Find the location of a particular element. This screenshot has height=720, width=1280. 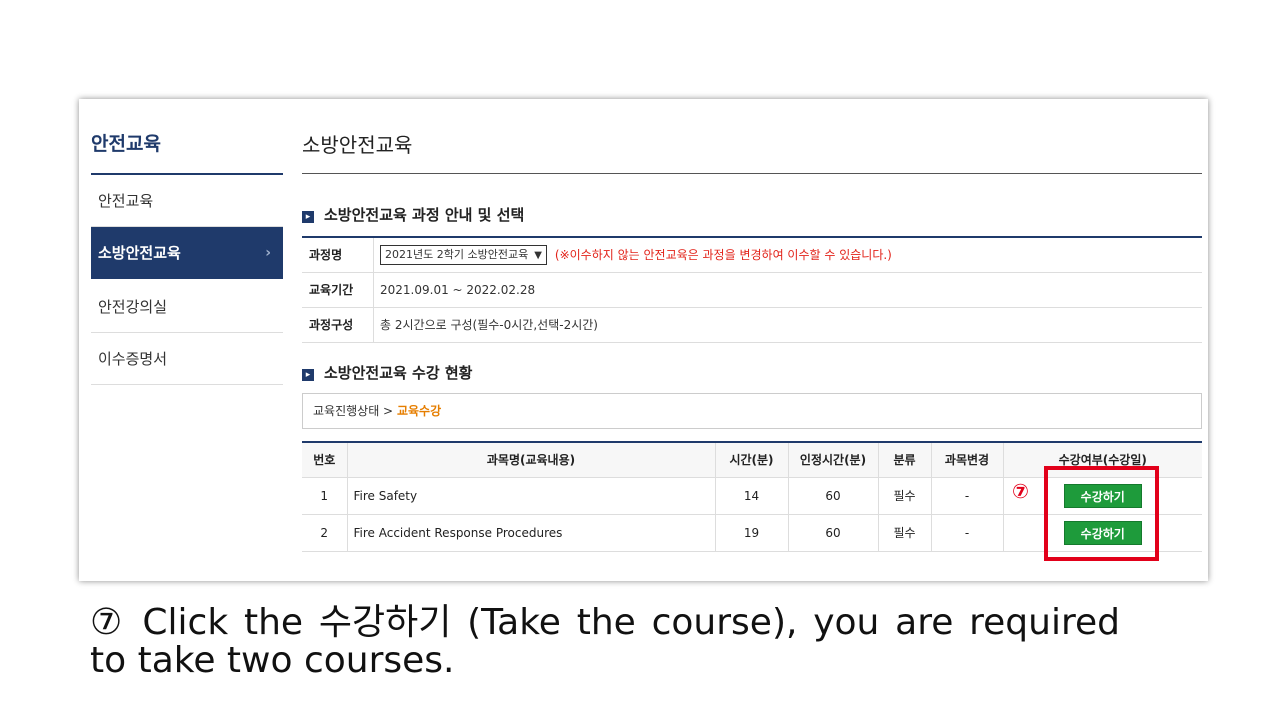

info-row-period: 교육기간 2021.09.01 ~ 2022.02.28 is located at coordinates (752, 290).